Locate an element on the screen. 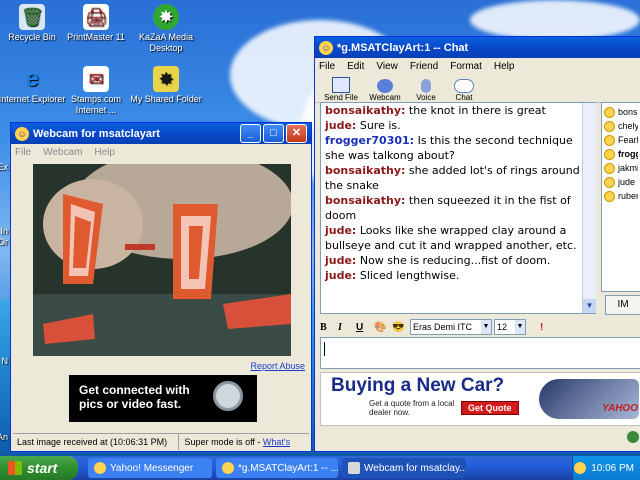 The height and width of the screenshot is (480, 640). system-tray: 10:06 PM is located at coordinates (606, 468).